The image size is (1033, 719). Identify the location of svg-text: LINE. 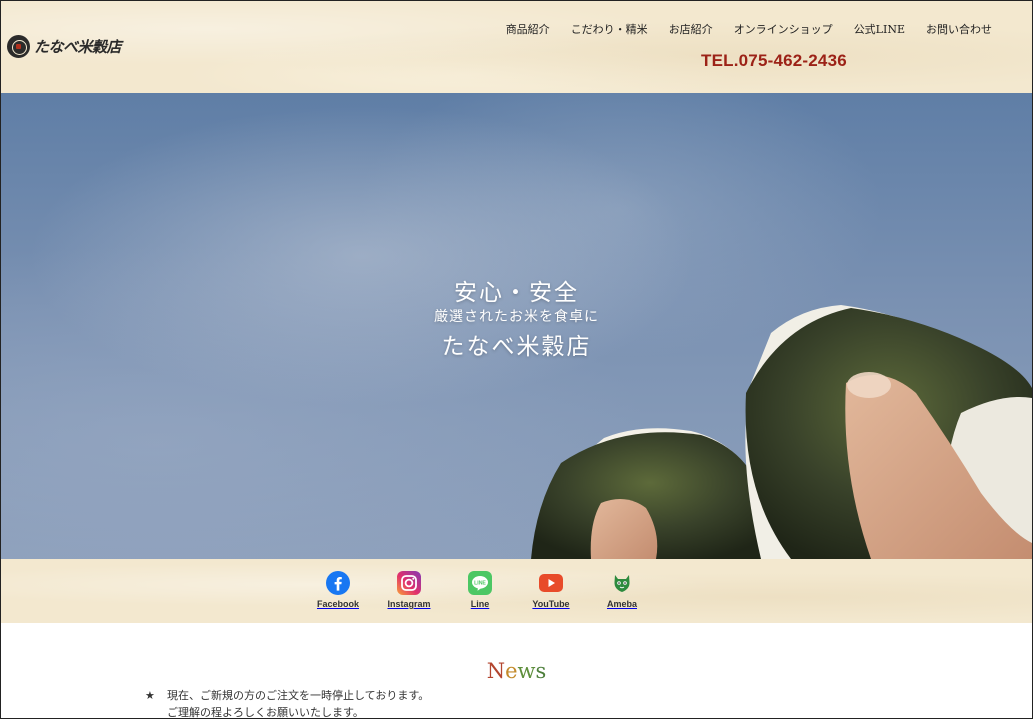
(480, 583).